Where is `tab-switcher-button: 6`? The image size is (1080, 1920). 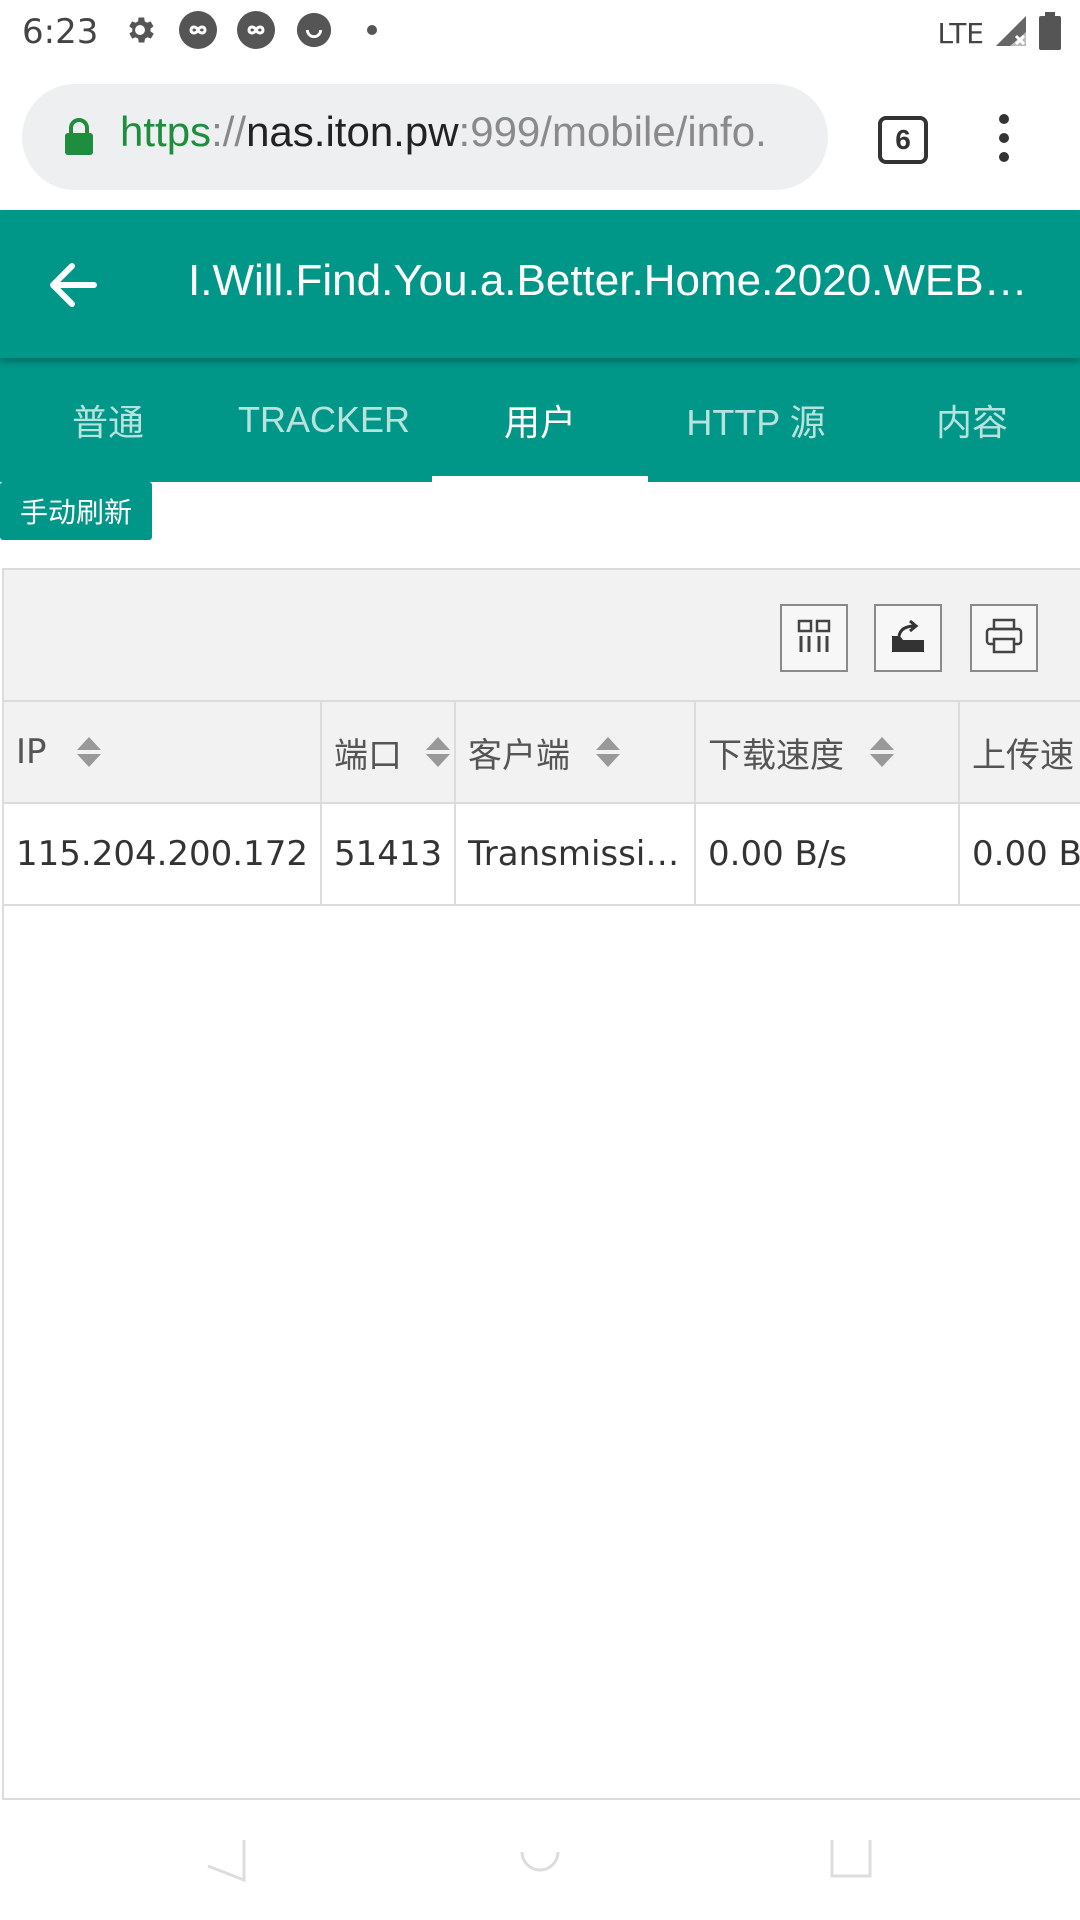
tab-switcher-button: 6 is located at coordinates (903, 140).